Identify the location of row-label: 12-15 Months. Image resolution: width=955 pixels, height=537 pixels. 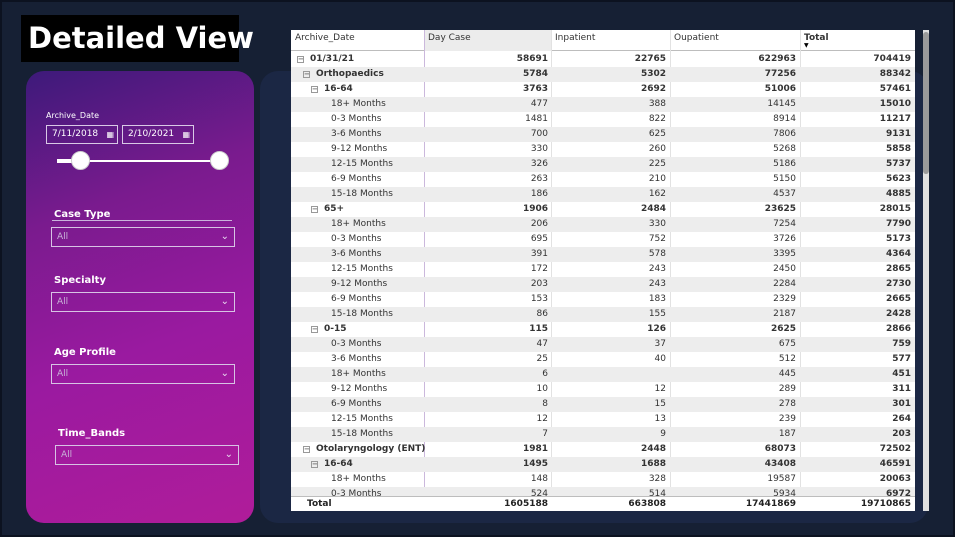
(362, 269).